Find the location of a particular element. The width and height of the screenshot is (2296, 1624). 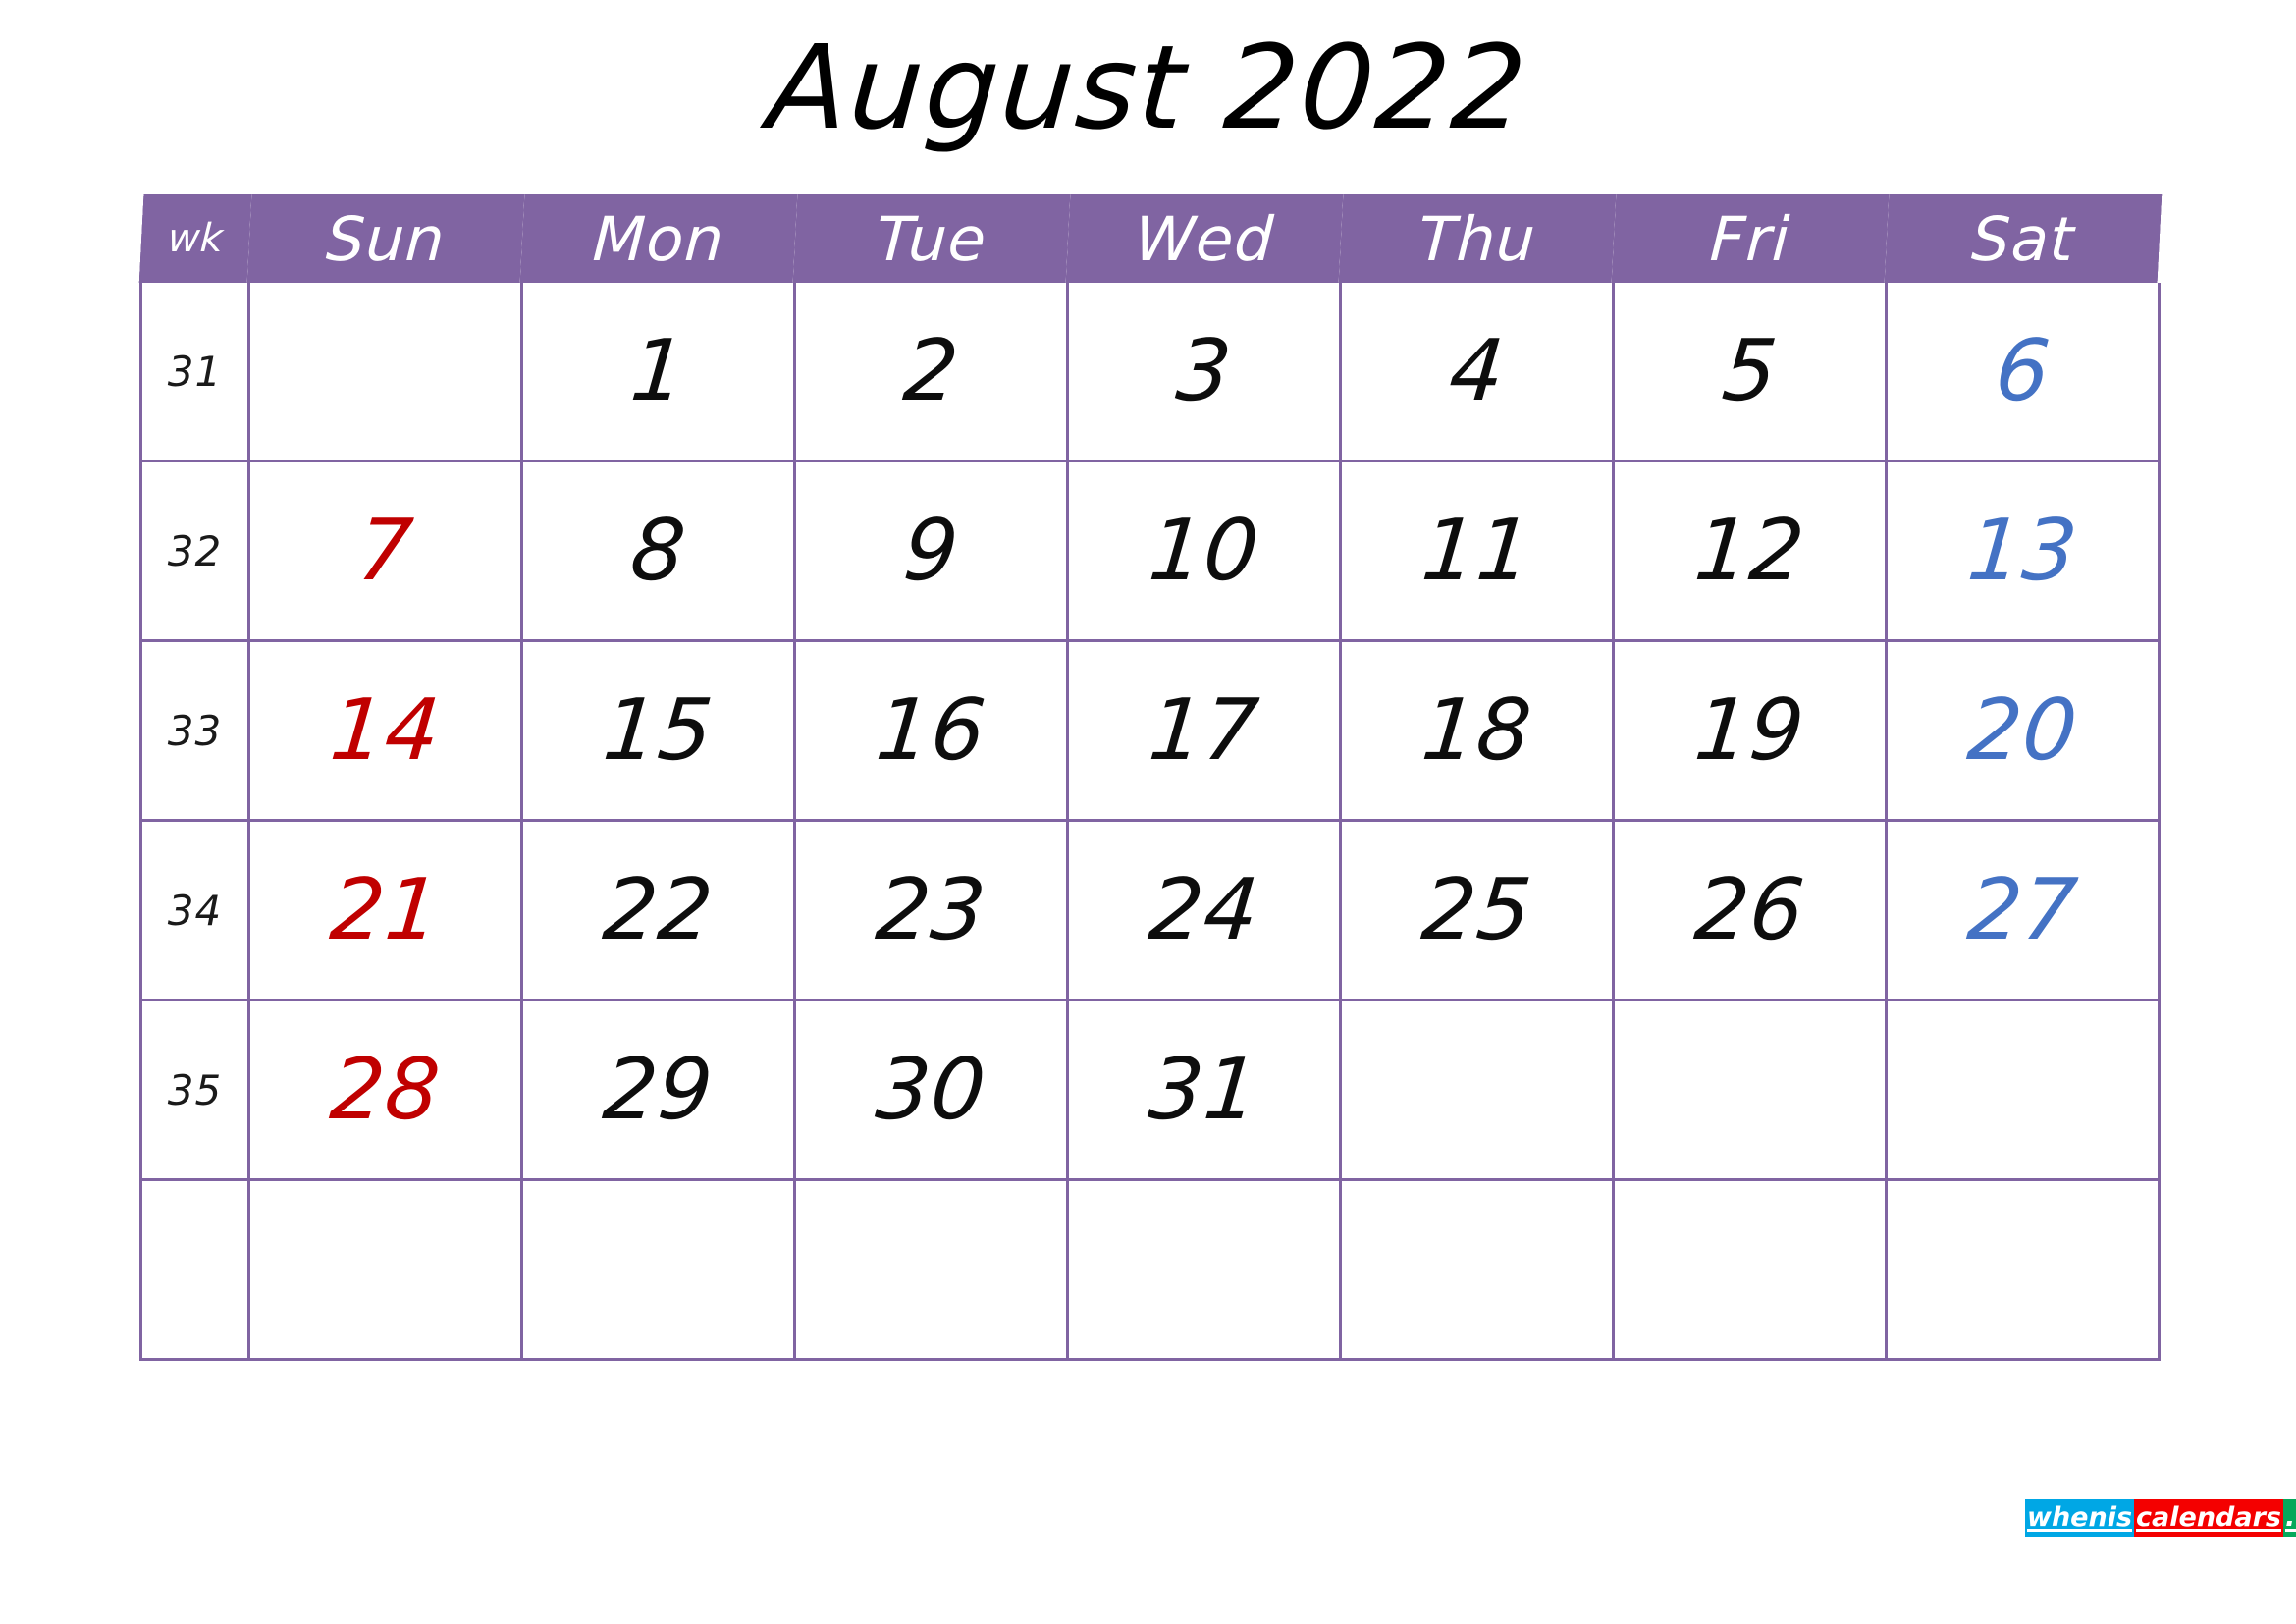

day-cell: 23 is located at coordinates (931, 910).